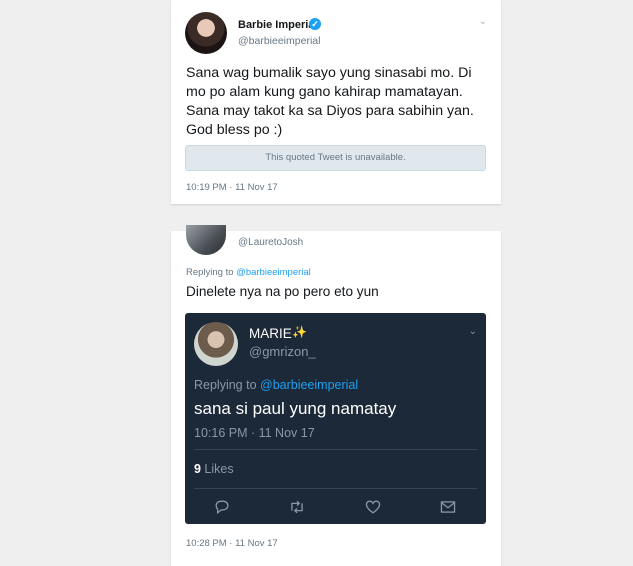  I want to click on username: @barbieeimperial, so click(279, 41).